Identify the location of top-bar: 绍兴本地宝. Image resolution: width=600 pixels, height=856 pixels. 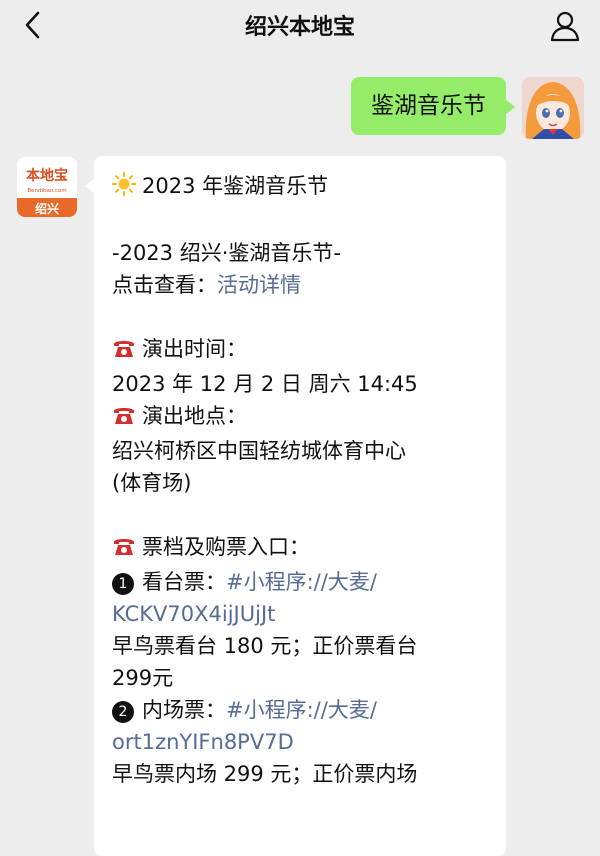
(300, 25).